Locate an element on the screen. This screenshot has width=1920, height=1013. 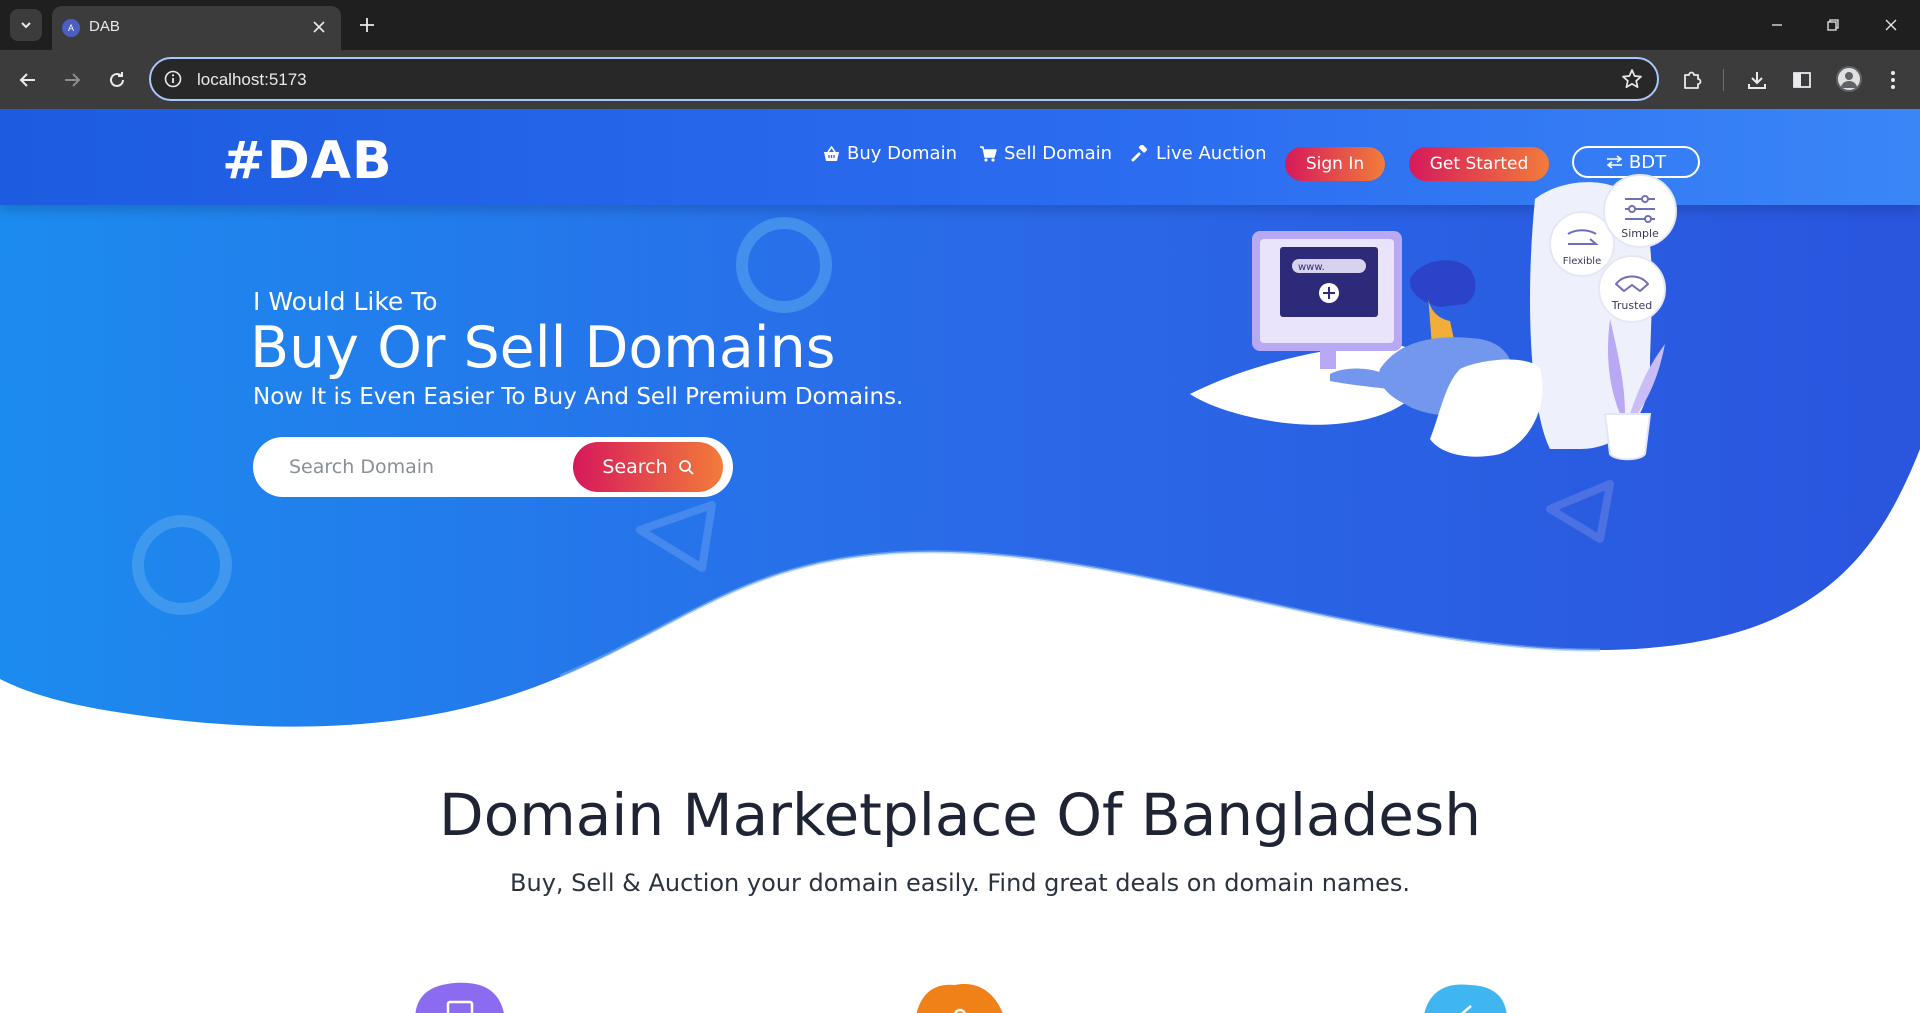
plus-icon is located at coordinates (367, 25).